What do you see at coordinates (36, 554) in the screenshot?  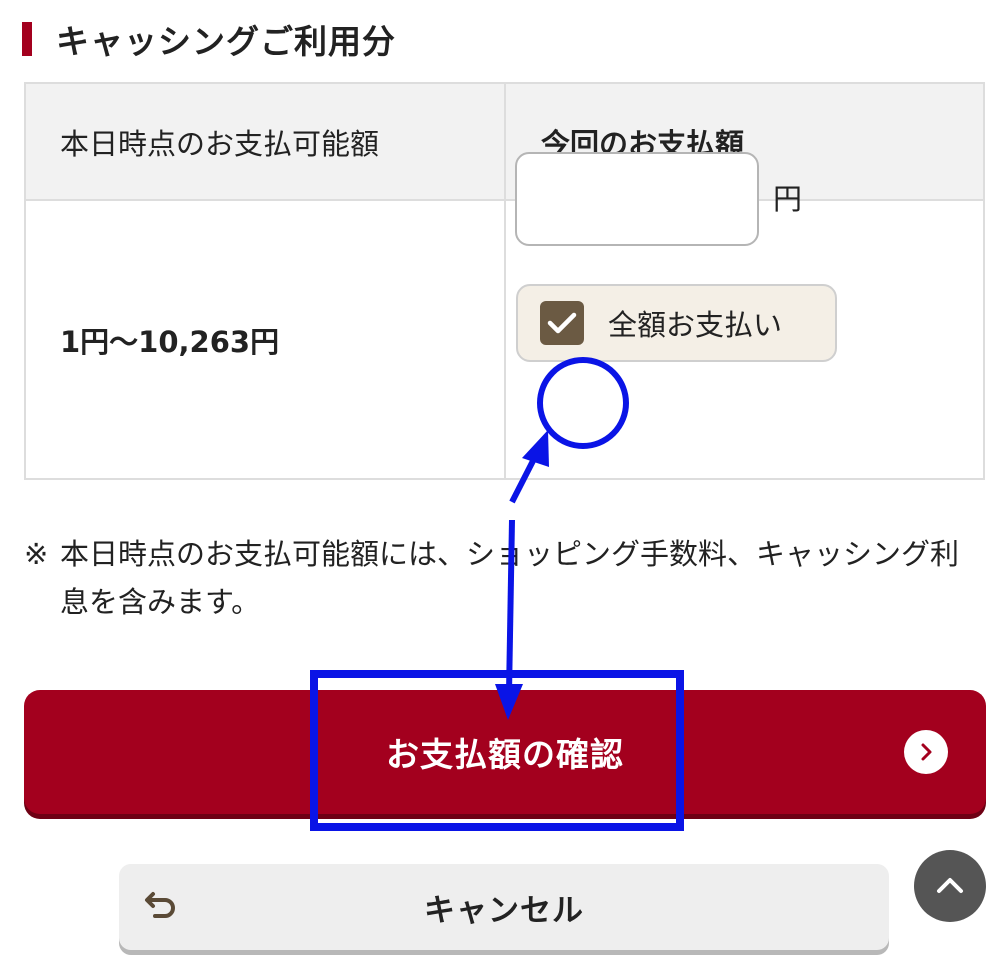 I see `note-mark: ※` at bounding box center [36, 554].